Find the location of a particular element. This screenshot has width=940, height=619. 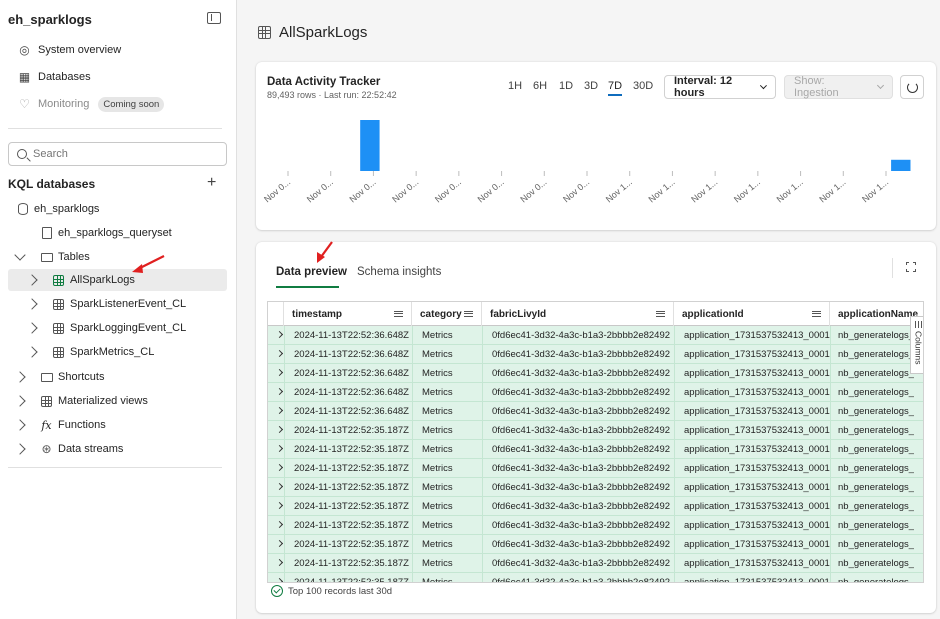

chevron-down-icon is located at coordinates (20, 256).